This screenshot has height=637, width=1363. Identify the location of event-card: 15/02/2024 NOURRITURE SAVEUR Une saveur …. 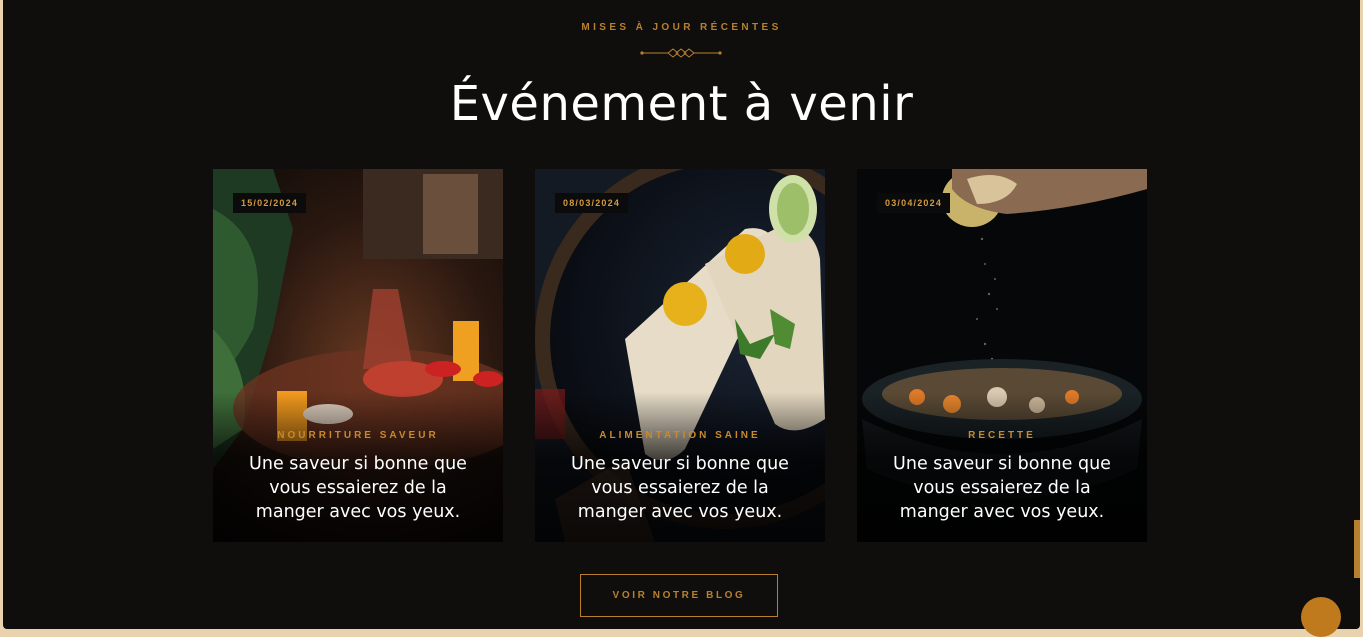
(358, 355).